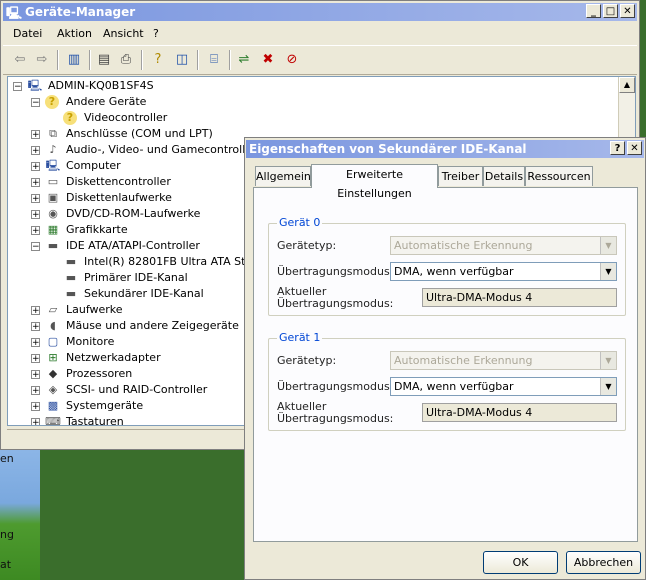  Describe the element at coordinates (99, 373) in the screenshot. I see `tree-item-label: Prozessoren` at that location.